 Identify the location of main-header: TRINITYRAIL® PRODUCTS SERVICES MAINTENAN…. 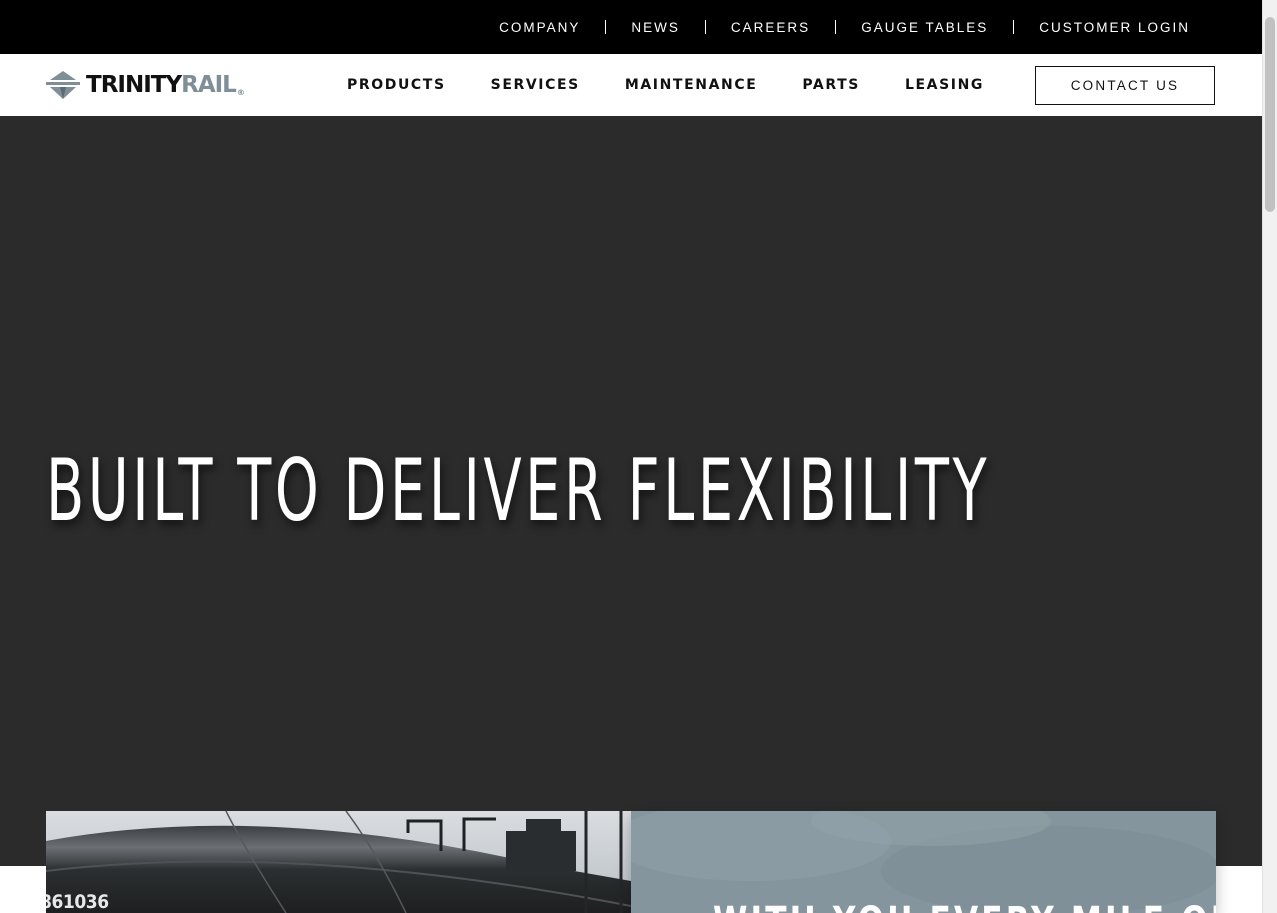
(631, 85).